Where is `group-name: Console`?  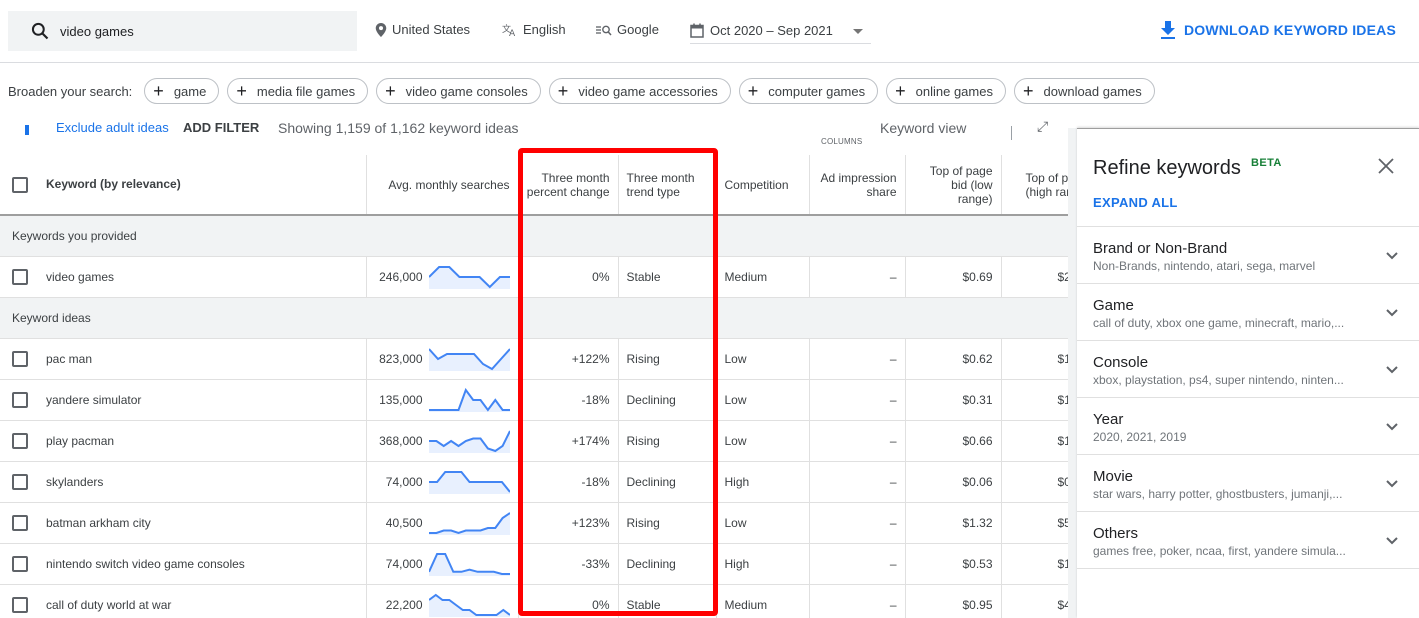 group-name: Console is located at coordinates (1121, 362).